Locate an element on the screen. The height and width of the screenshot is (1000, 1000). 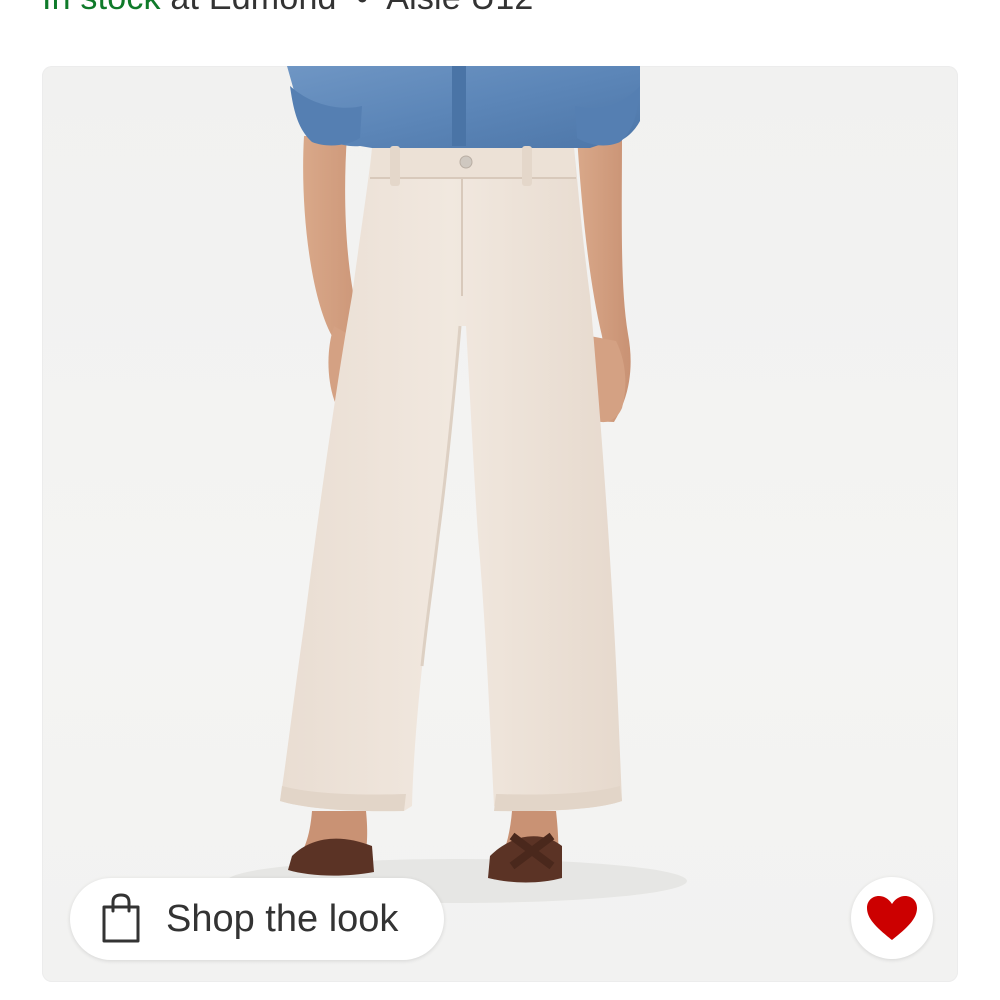
favorite-button is located at coordinates (892, 918).